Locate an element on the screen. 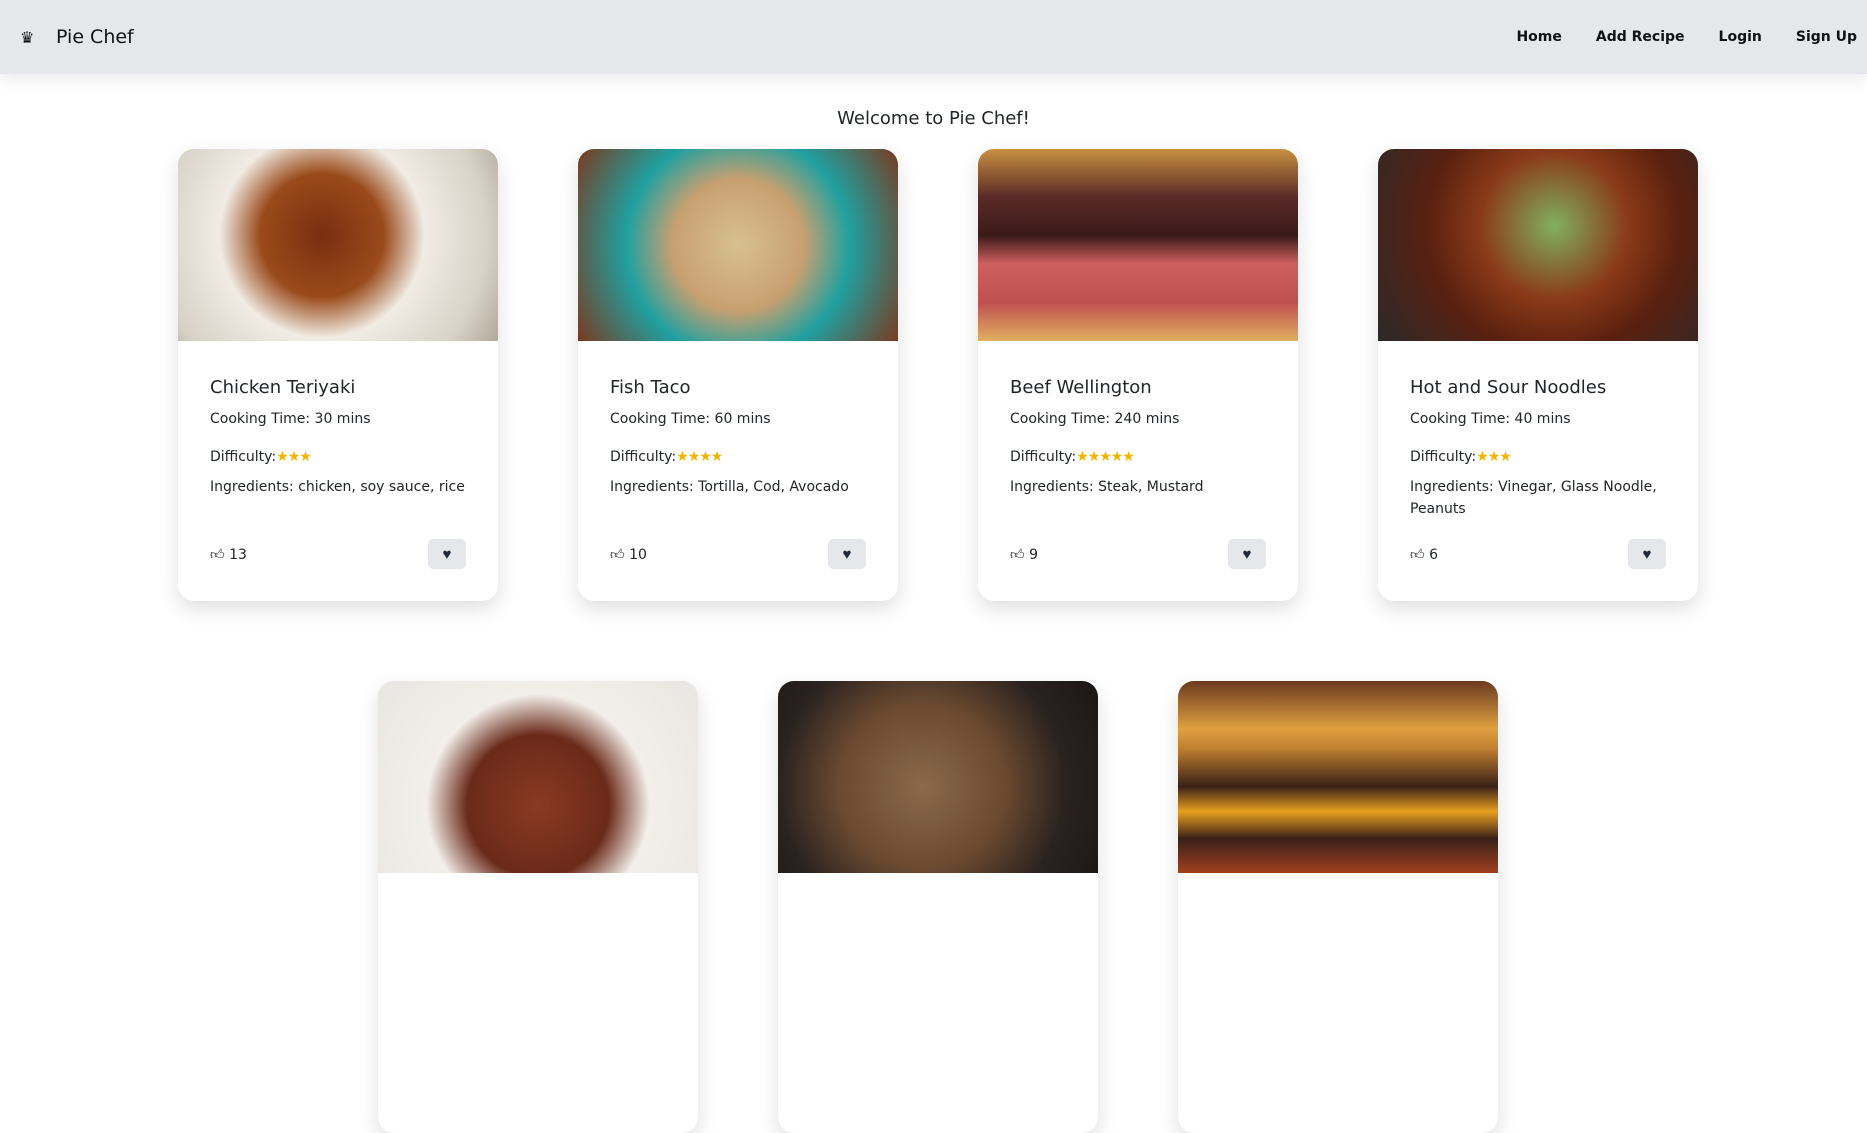 This screenshot has width=1867, height=1133. brand-link: ♛ Pie Chef is located at coordinates (77, 37).